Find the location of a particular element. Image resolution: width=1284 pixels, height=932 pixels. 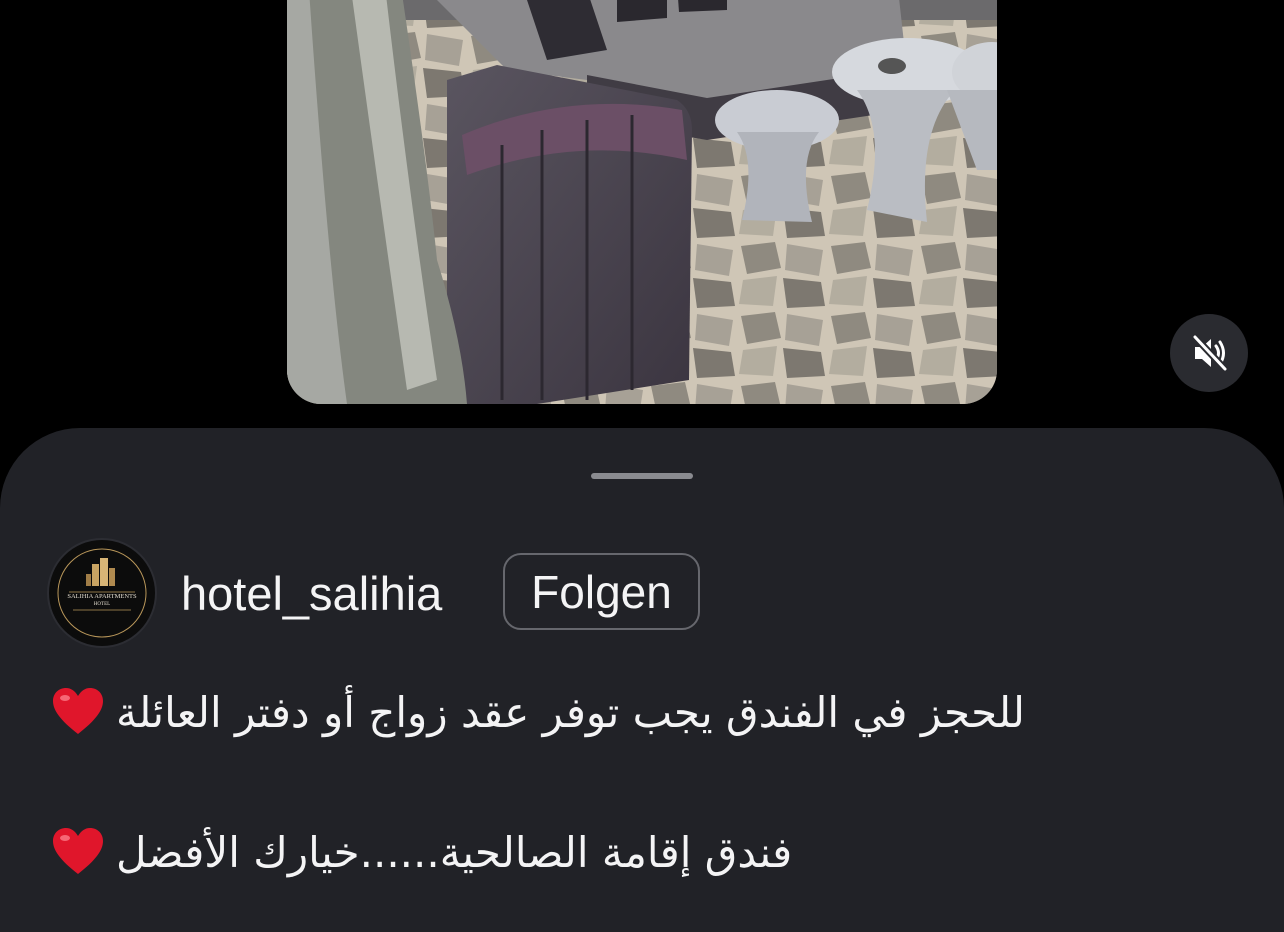

sheet-grabber-handle is located at coordinates (642, 476).